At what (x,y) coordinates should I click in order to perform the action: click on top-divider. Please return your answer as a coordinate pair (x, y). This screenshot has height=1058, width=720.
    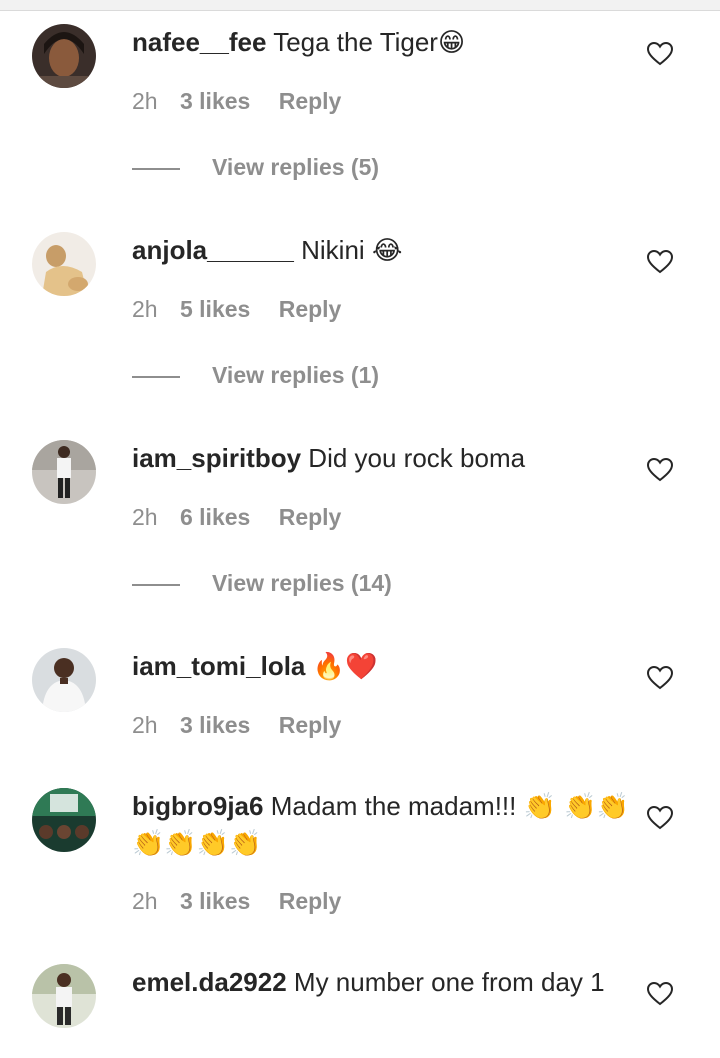
    Looking at the image, I should click on (360, 5).